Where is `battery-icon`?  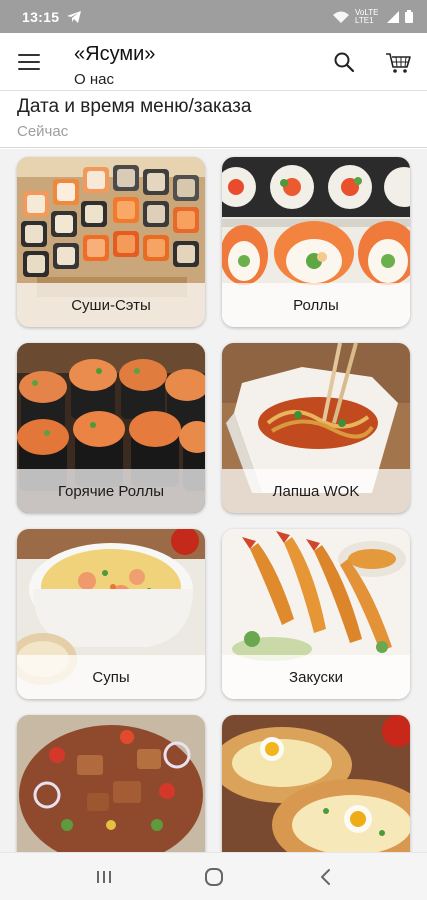 battery-icon is located at coordinates (409, 16).